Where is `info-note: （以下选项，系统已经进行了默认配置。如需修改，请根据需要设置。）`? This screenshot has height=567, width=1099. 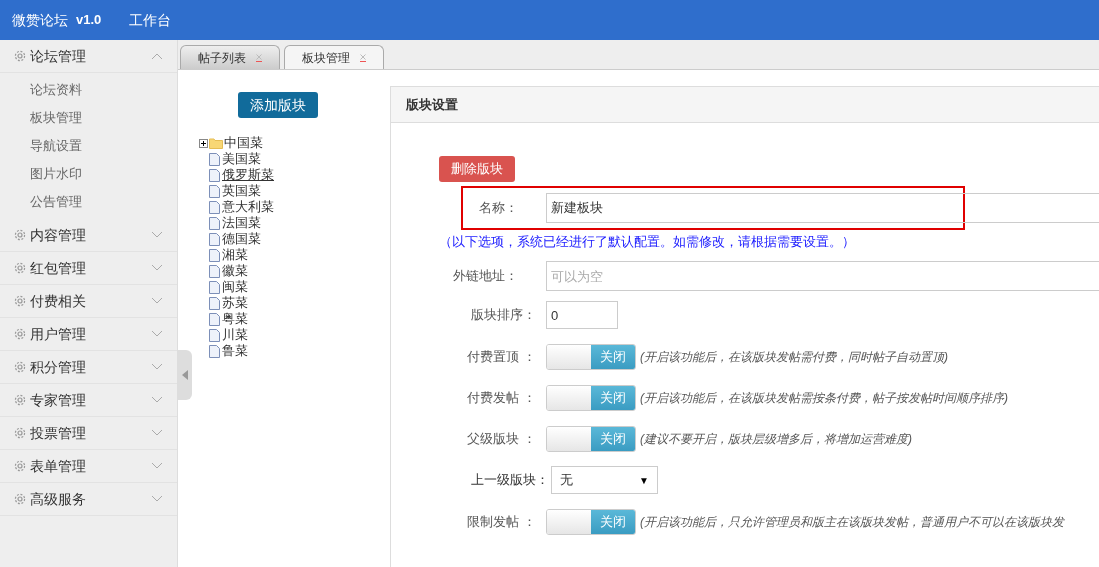
info-note: （以下选项，系统已经进行了默认配置。如需修改，请根据需要设置。） is located at coordinates (647, 242).